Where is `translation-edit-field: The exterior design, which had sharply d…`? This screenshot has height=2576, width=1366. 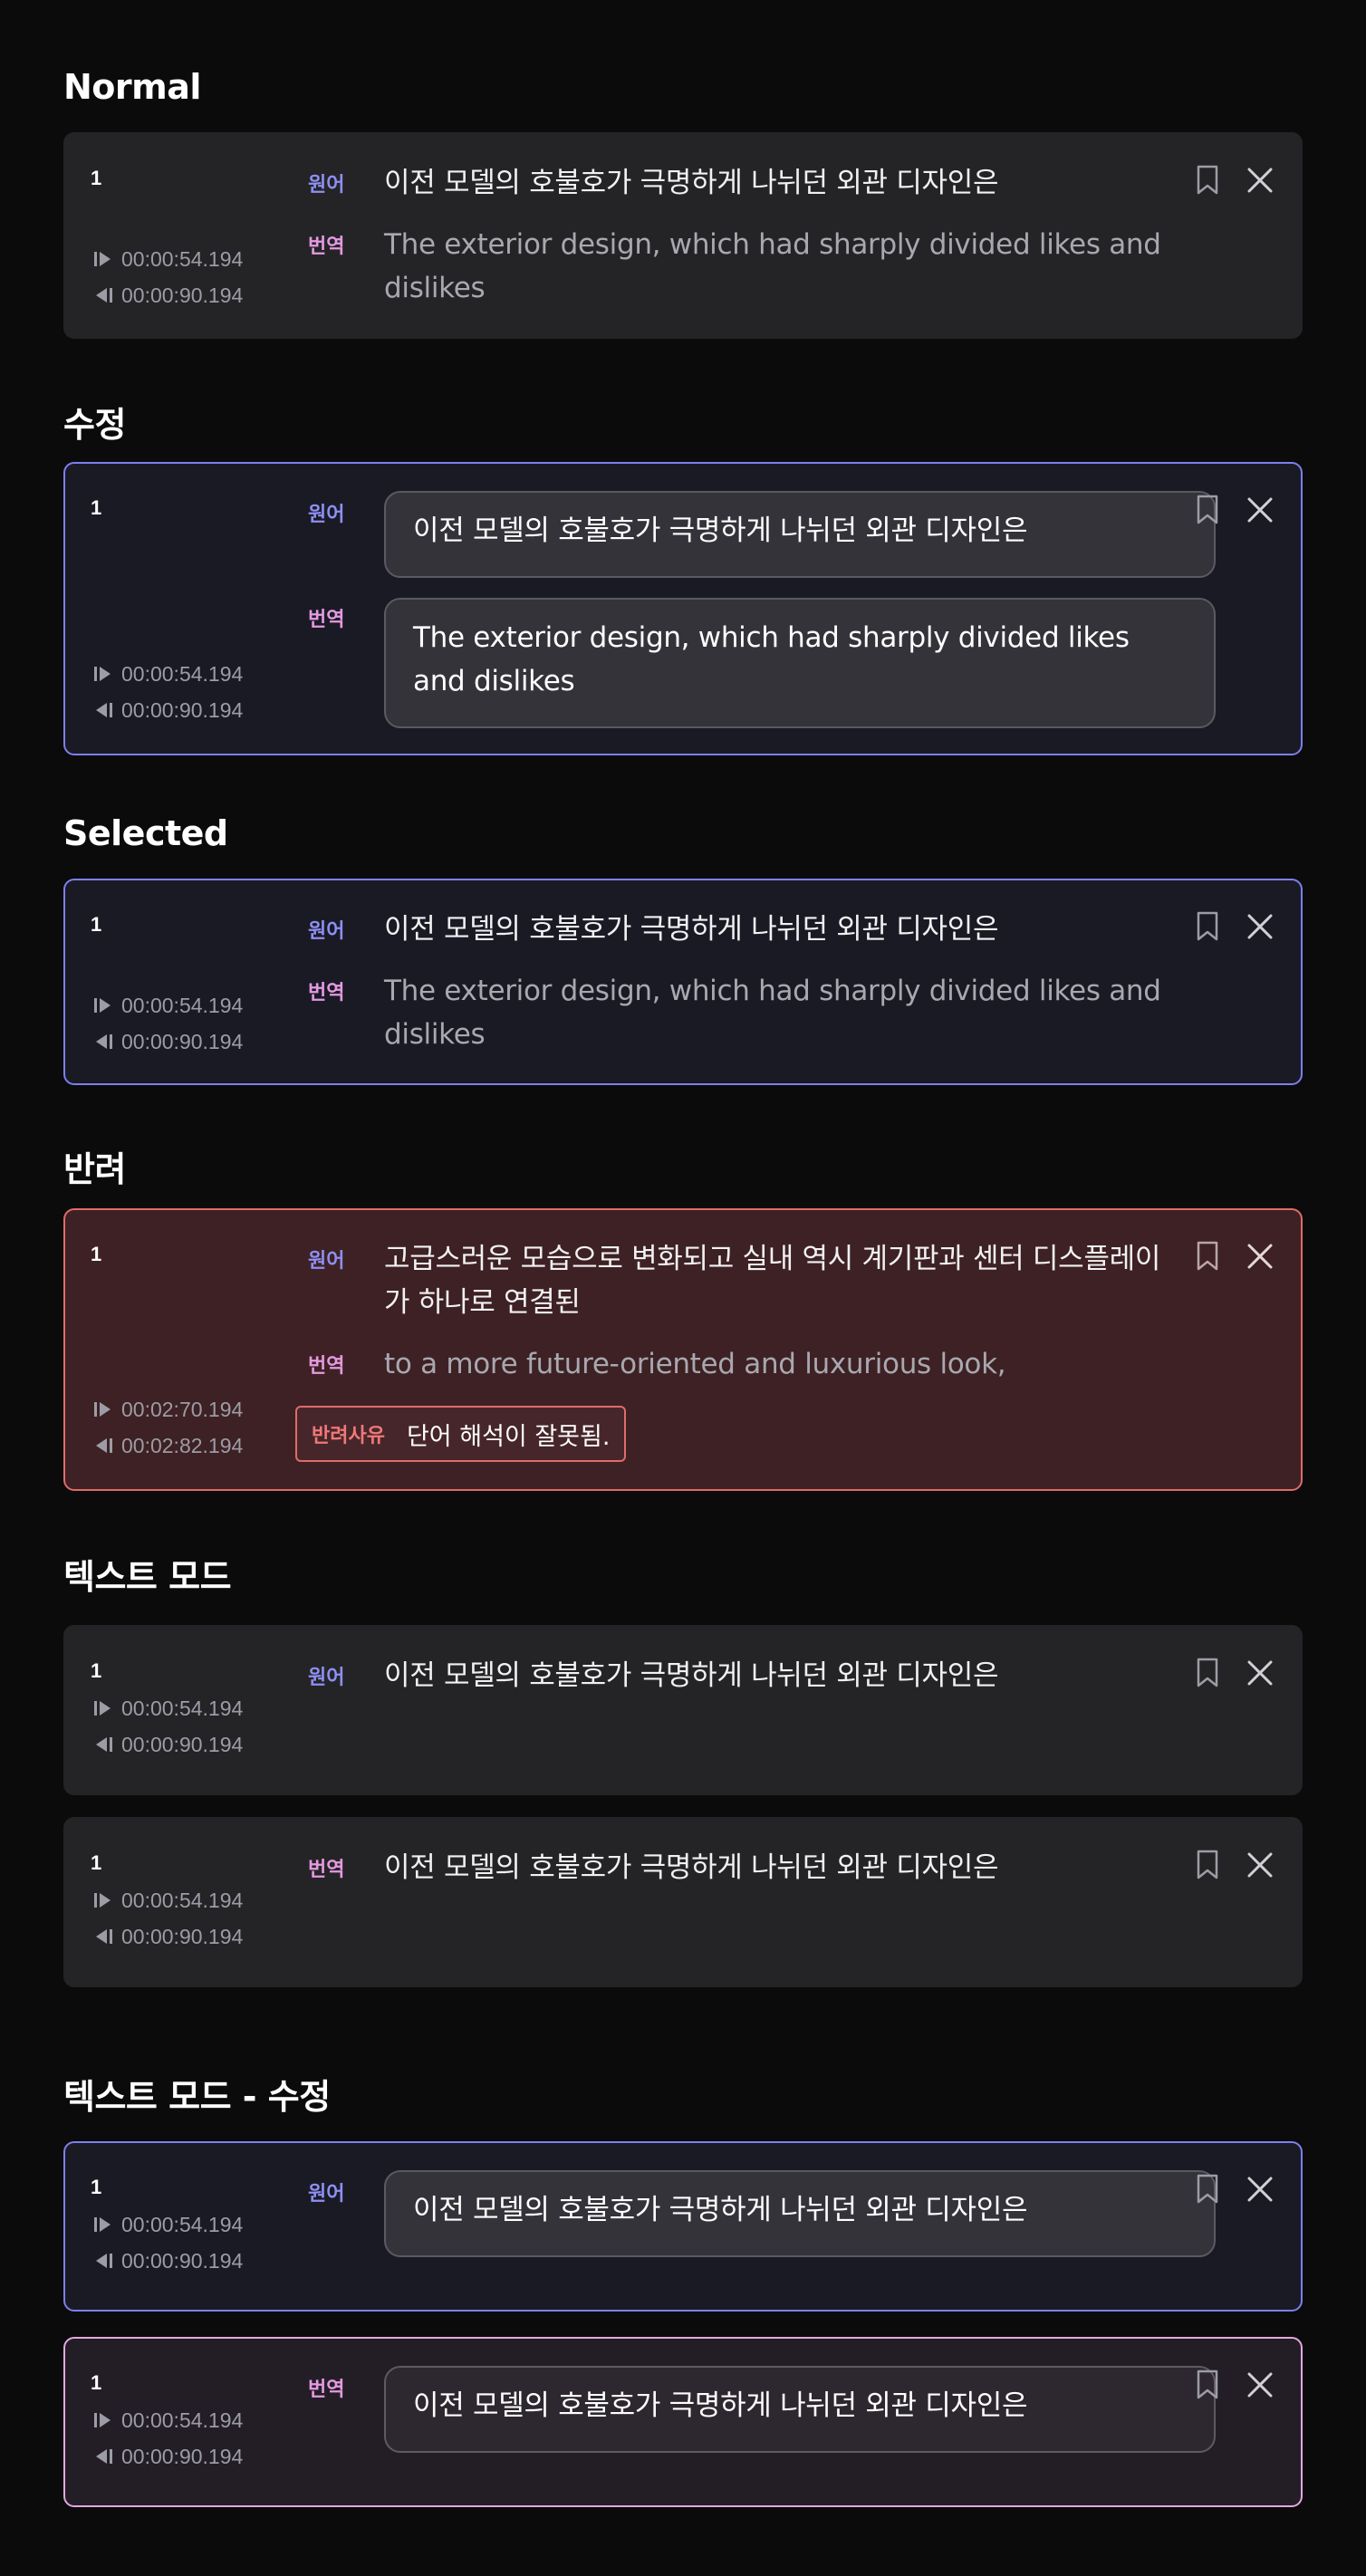
translation-edit-field: The exterior design, which had sharply d… is located at coordinates (800, 663).